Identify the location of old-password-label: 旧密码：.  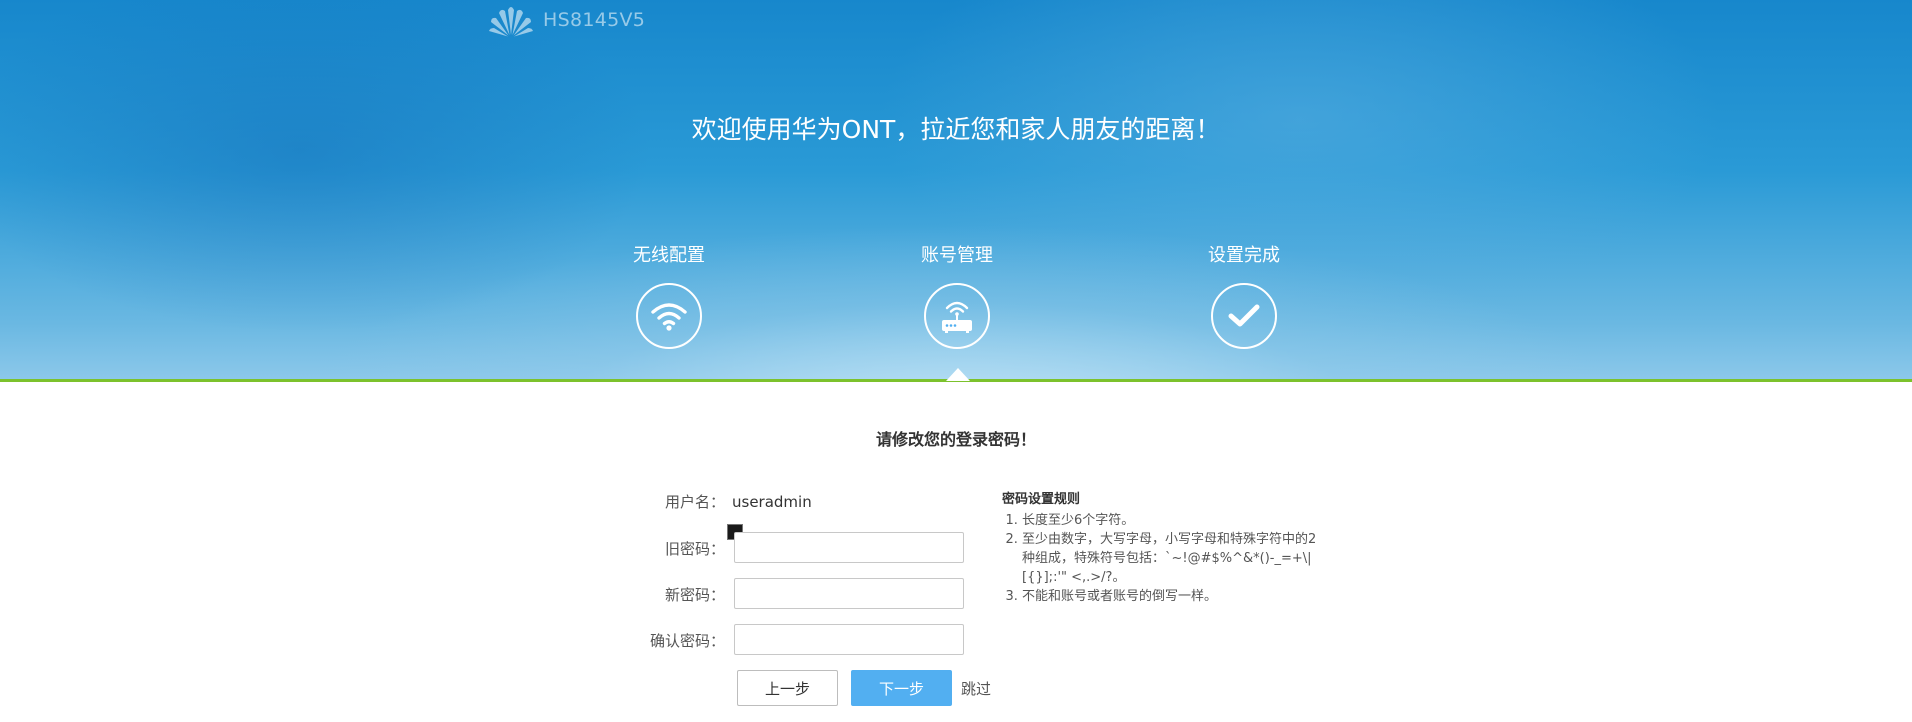
(694, 549).